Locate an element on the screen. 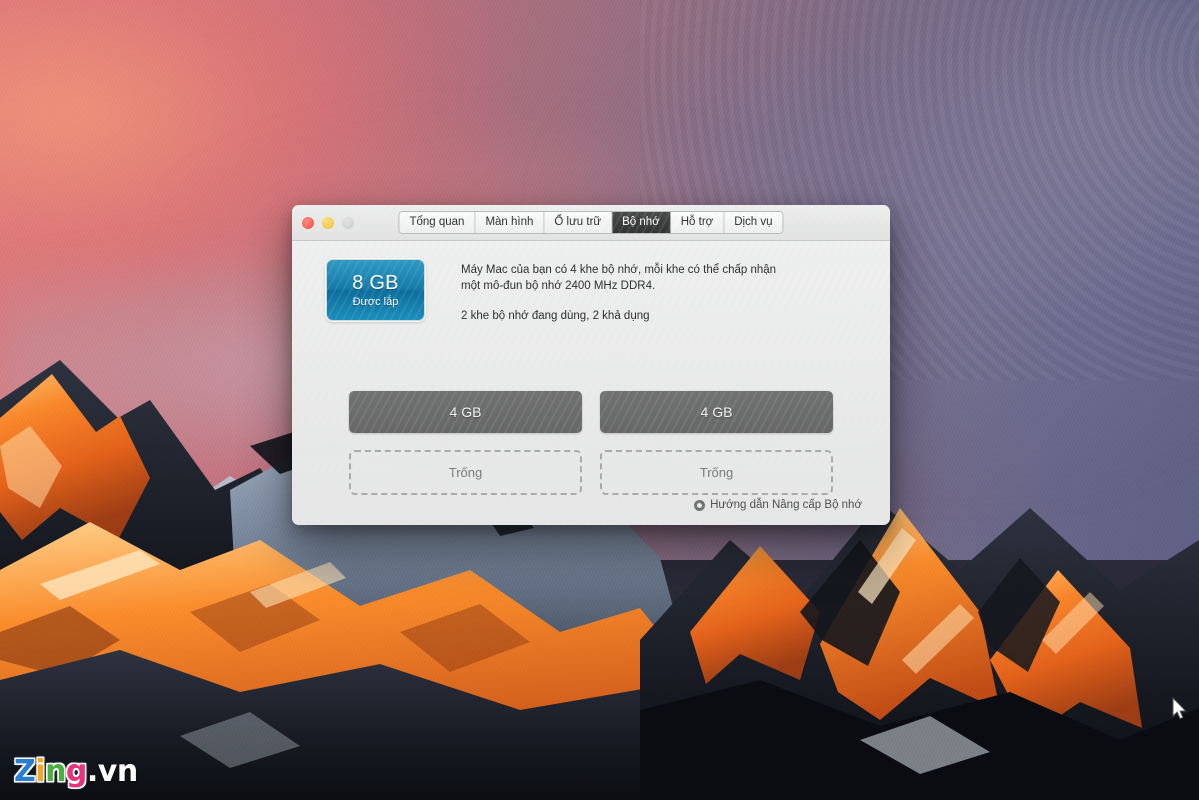  close-button is located at coordinates (308, 222).